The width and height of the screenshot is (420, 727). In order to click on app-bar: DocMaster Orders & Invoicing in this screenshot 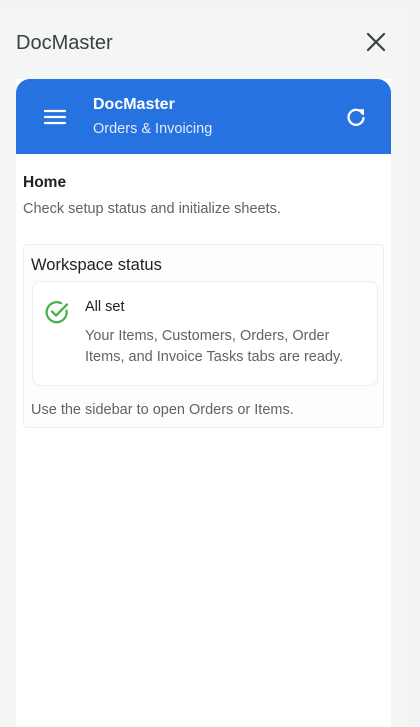, I will do `click(203, 116)`.